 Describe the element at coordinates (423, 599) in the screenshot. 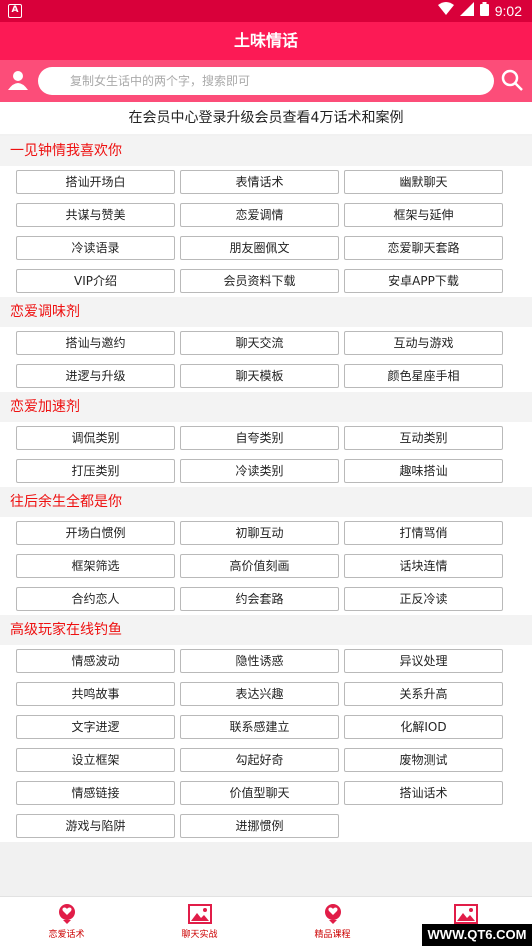

I see `category-button: 正反冷读` at that location.